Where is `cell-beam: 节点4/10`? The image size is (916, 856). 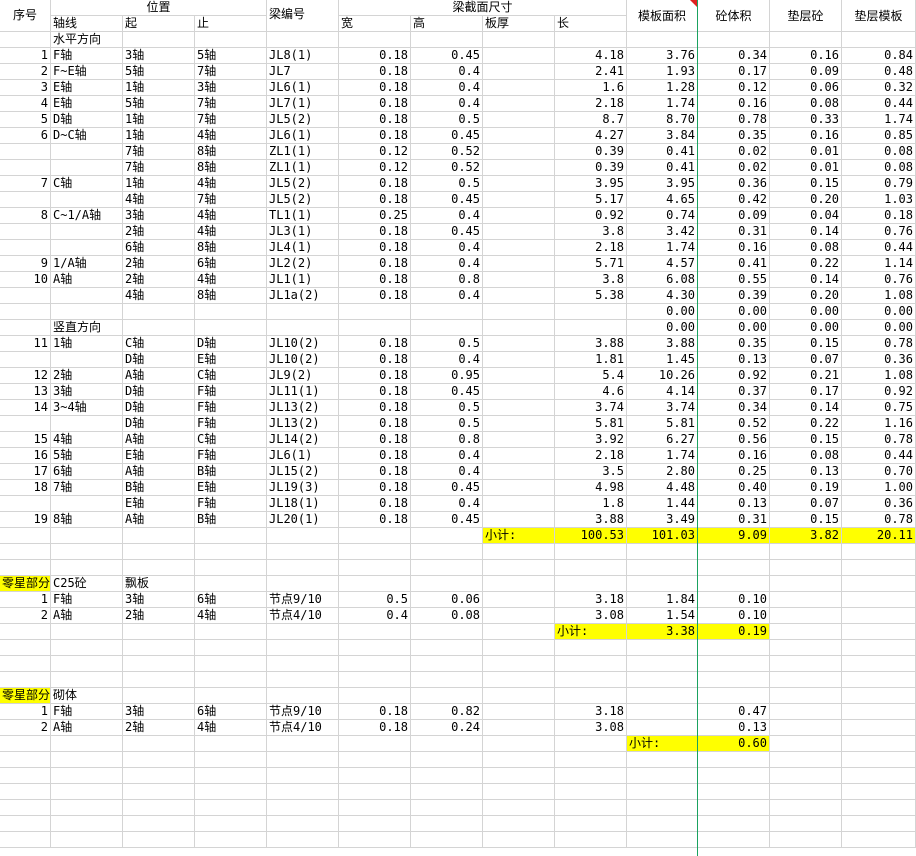
cell-beam: 节点4/10 is located at coordinates (303, 728).